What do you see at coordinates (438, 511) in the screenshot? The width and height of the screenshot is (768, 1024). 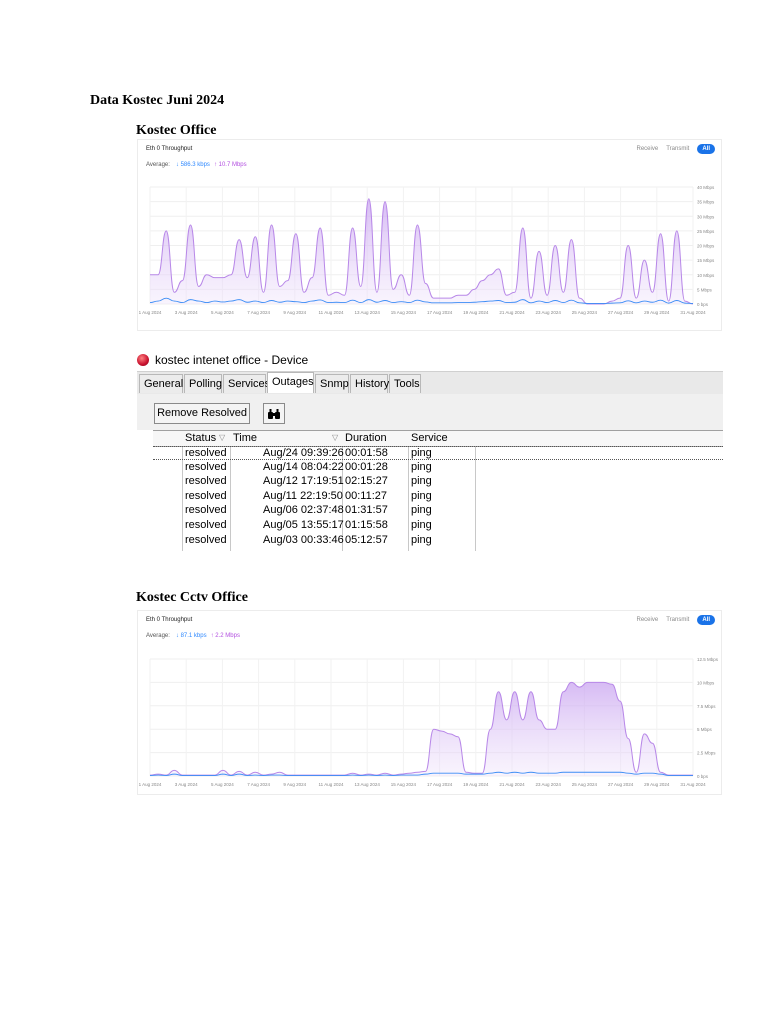 I see `table-row: resolved Aug/06 02:37:48 01:31:57 ping` at bounding box center [438, 511].